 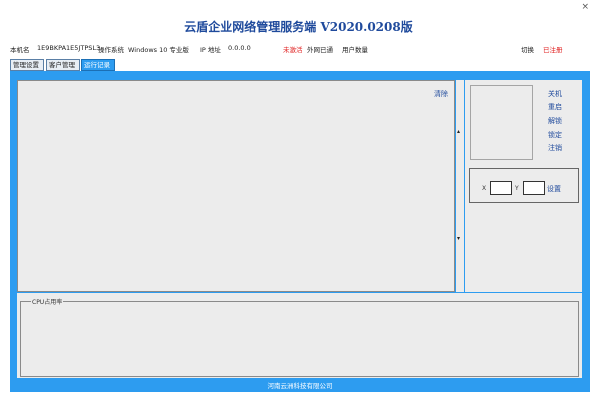 What do you see at coordinates (554, 189) in the screenshot?
I see `set-button: 设置` at bounding box center [554, 189].